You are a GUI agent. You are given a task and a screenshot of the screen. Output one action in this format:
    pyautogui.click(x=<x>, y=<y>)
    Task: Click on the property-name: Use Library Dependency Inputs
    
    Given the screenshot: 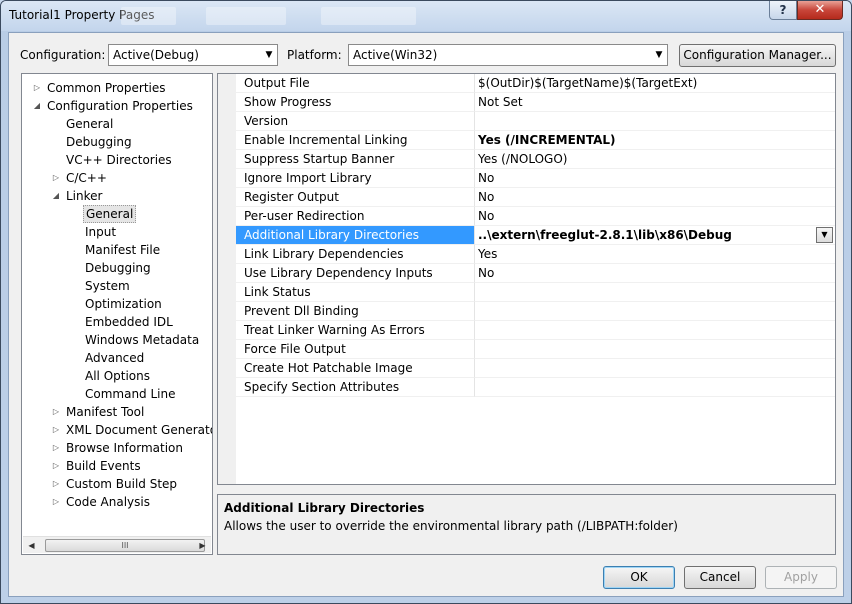 What is the action you would take?
    pyautogui.click(x=355, y=273)
    